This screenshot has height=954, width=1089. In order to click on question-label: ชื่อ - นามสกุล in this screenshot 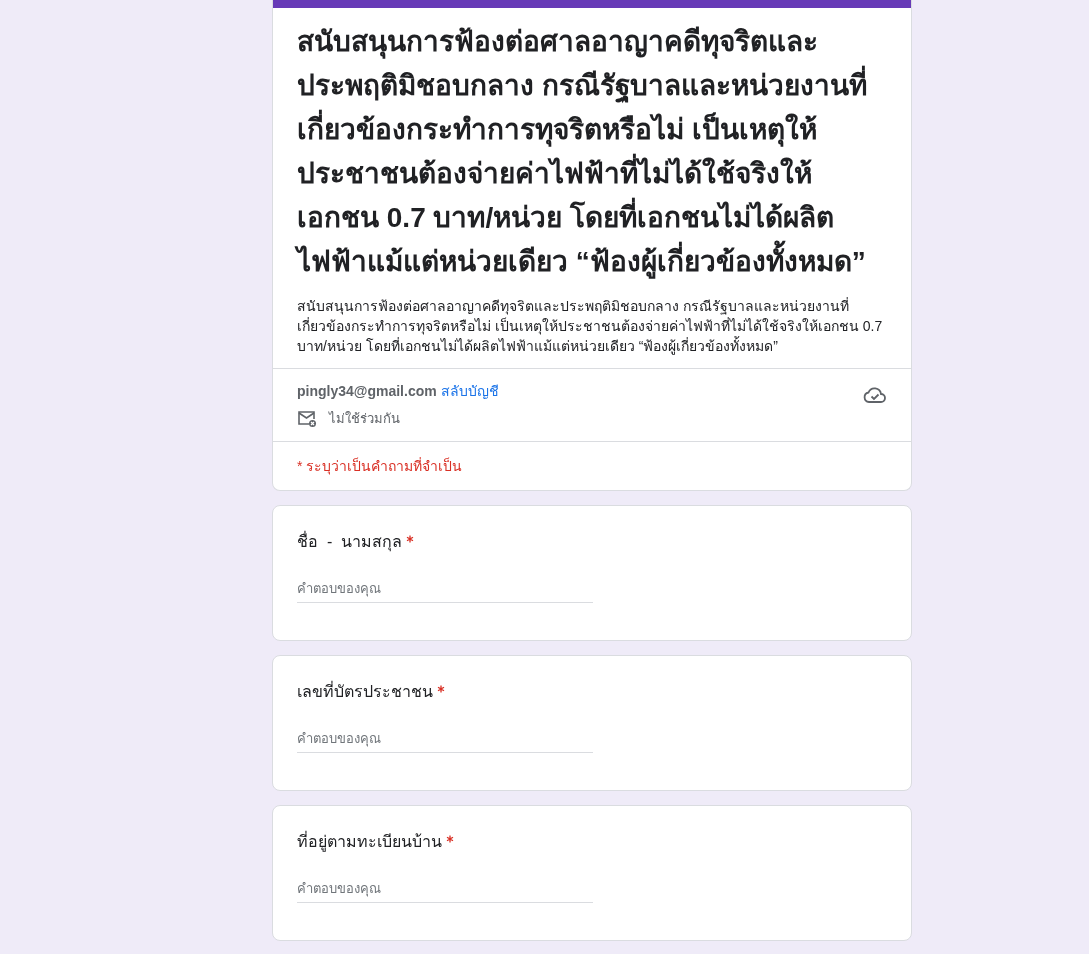, I will do `click(350, 542)`.